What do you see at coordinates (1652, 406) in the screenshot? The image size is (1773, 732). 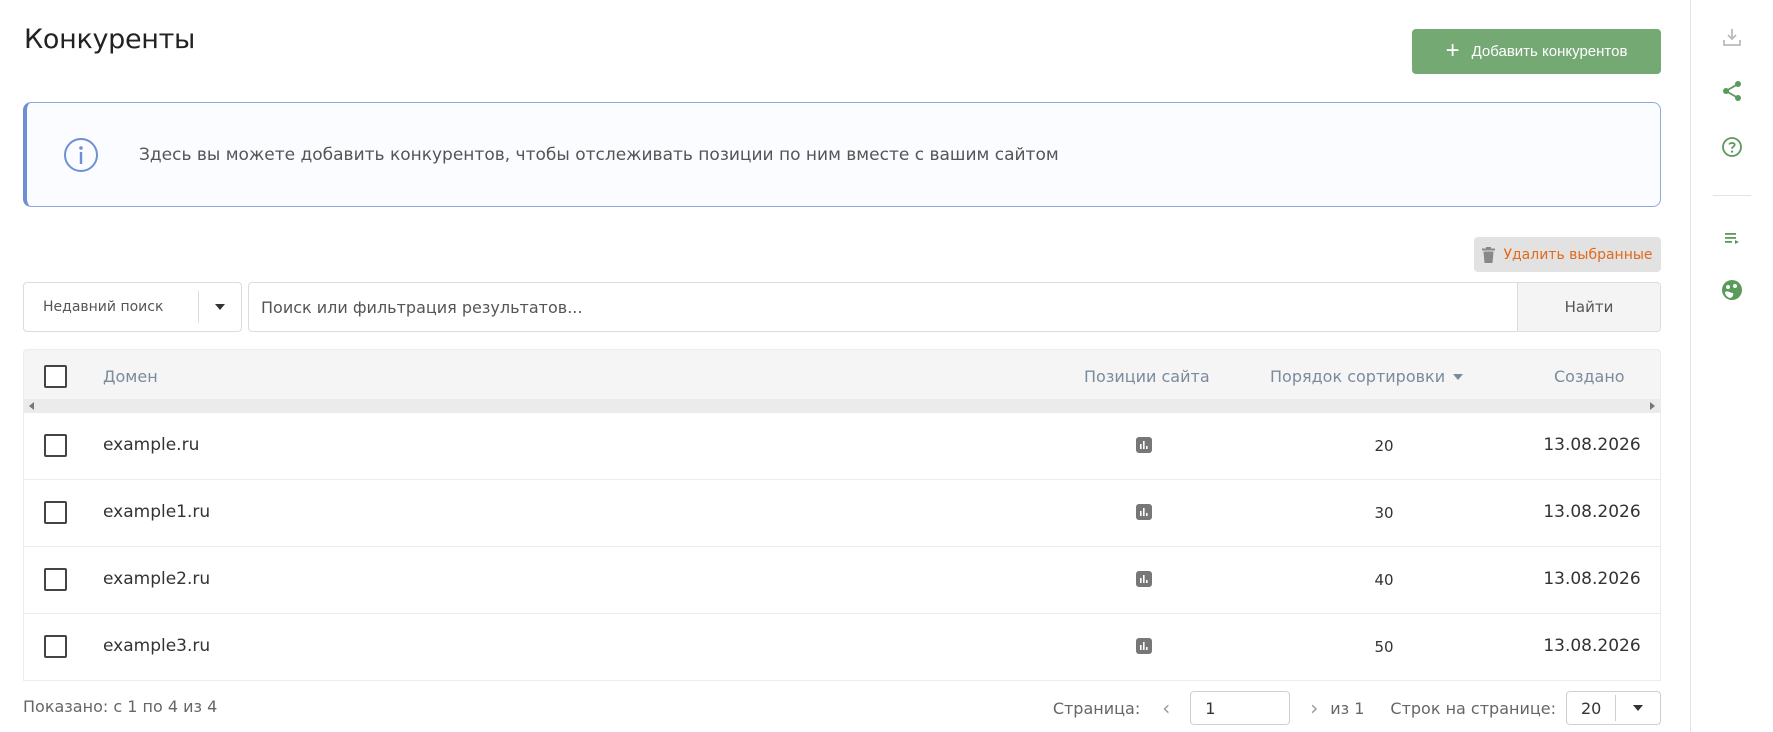 I see `scroll-right-icon` at bounding box center [1652, 406].